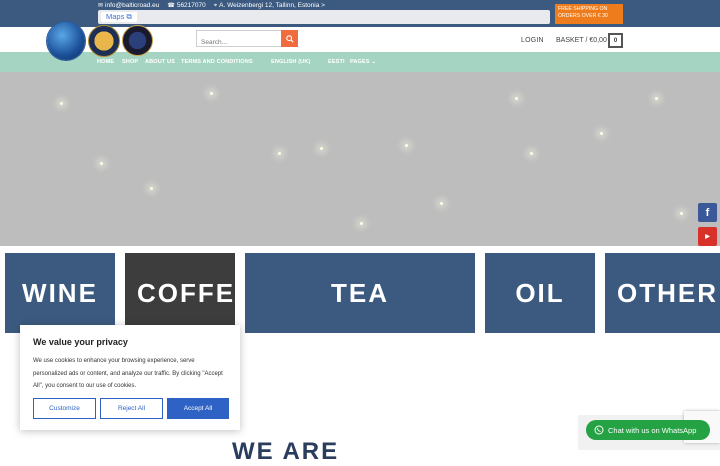  I want to click on nav-item-eesti: EESTI, so click(336, 62).